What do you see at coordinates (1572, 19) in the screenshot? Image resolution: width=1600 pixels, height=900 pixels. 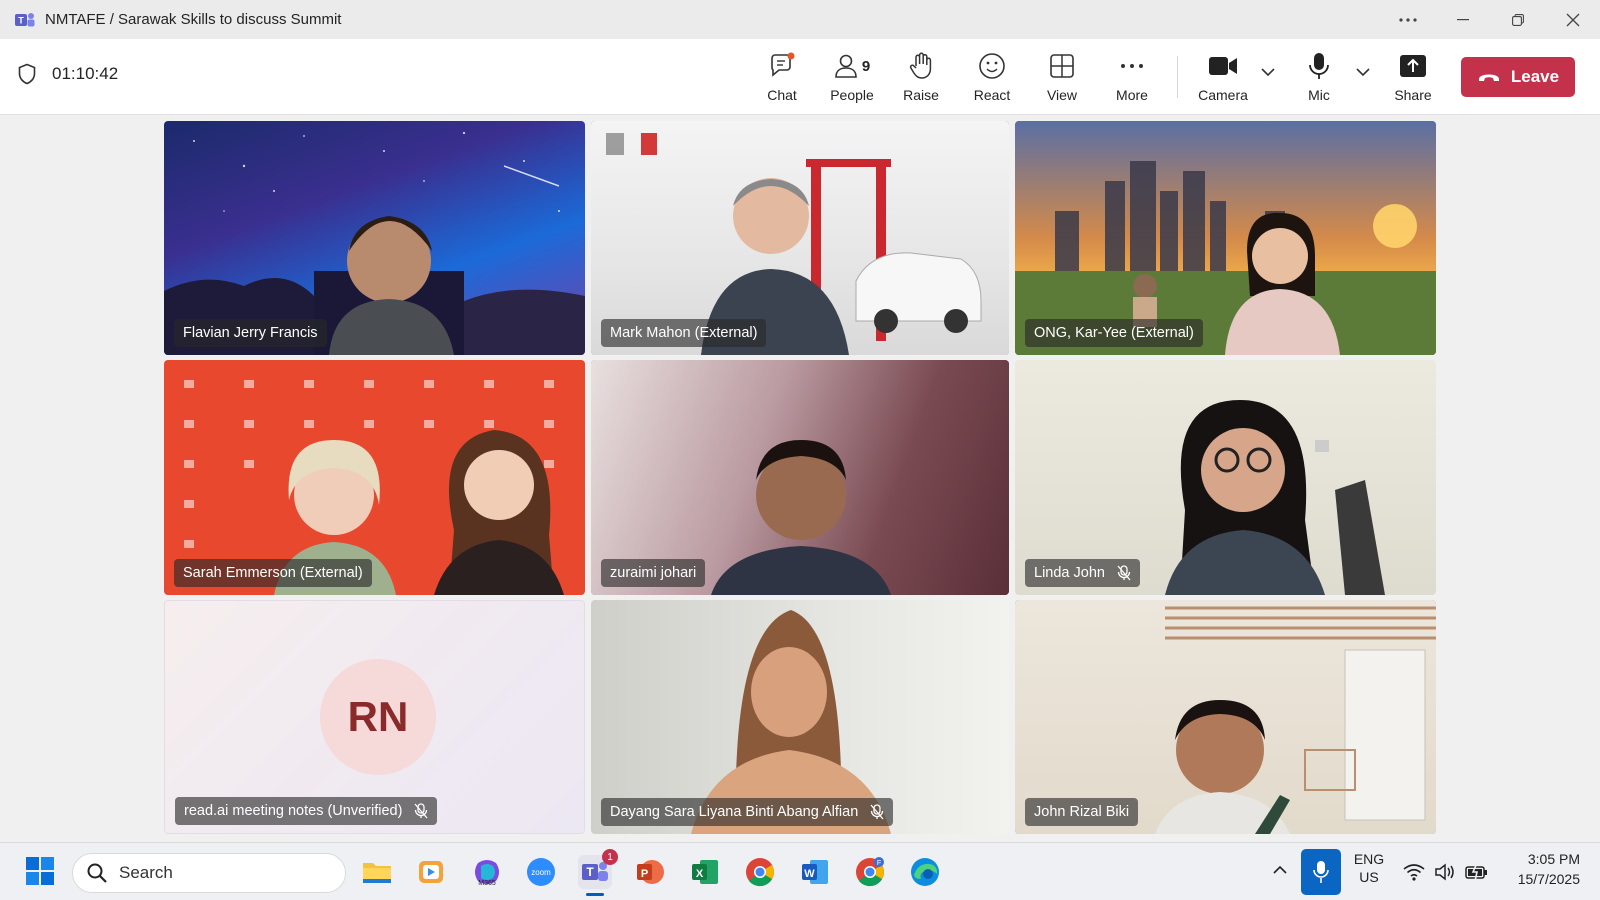 I see `close-icon` at bounding box center [1572, 19].